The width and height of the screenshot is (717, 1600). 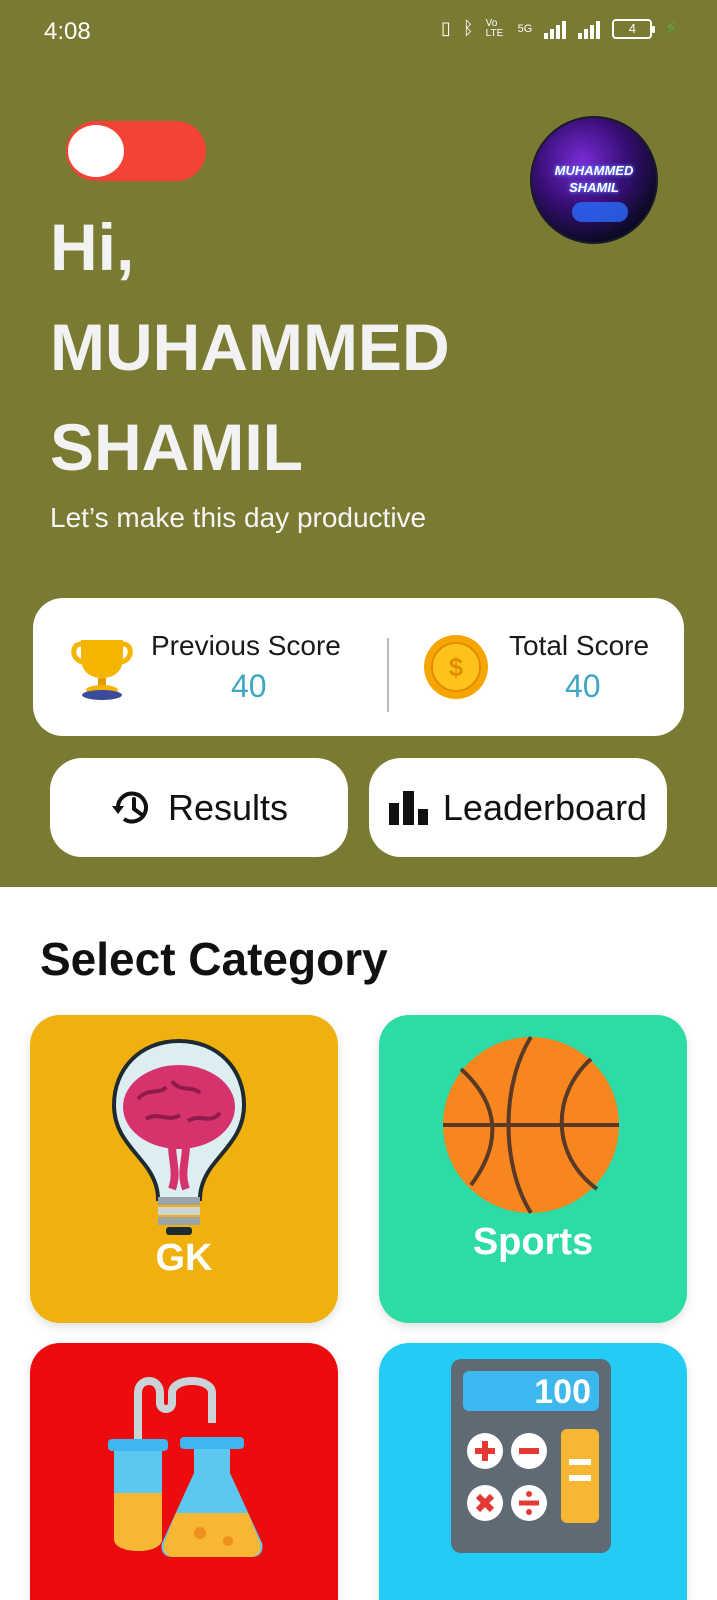 I want to click on toggle-knob, so click(x=96, y=151).